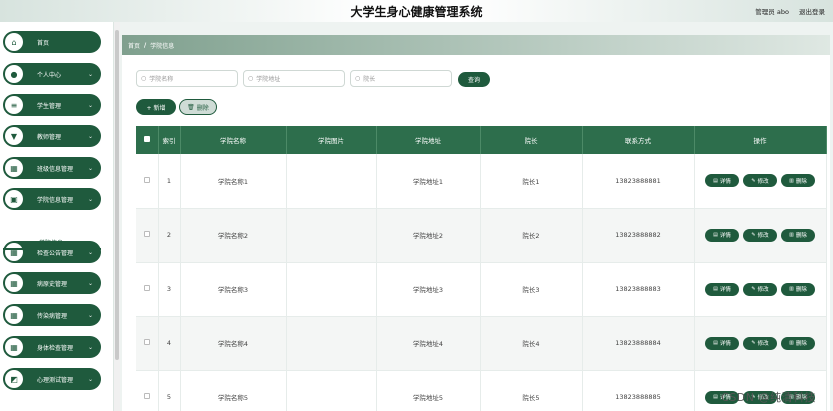 This screenshot has height=411, width=833. What do you see at coordinates (638, 181) in the screenshot?
I see `cell-contact: 13823888881` at bounding box center [638, 181].